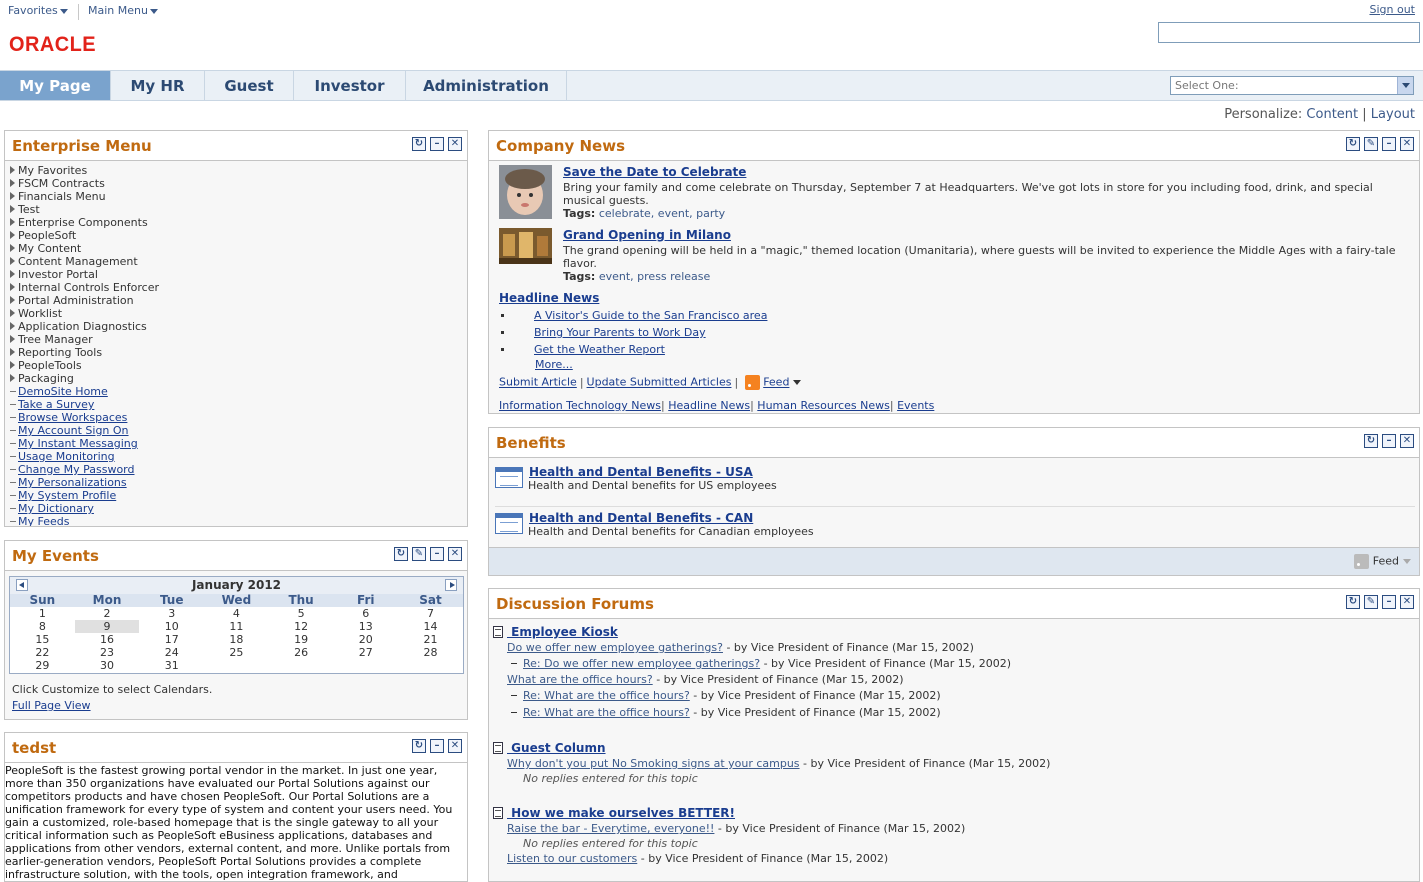  I want to click on menu-folder: My Content, so click(238, 248).